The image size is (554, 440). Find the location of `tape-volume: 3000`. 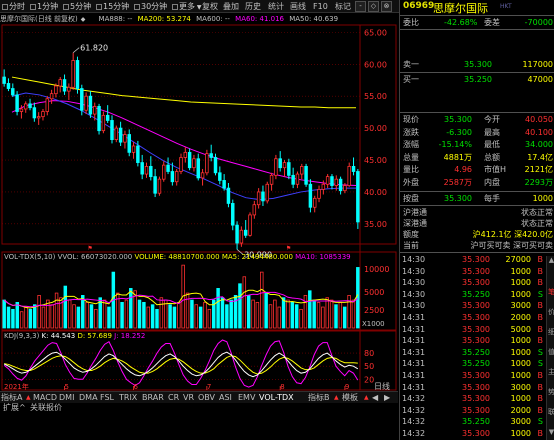

tape-volume: 3000 is located at coordinates (520, 422).